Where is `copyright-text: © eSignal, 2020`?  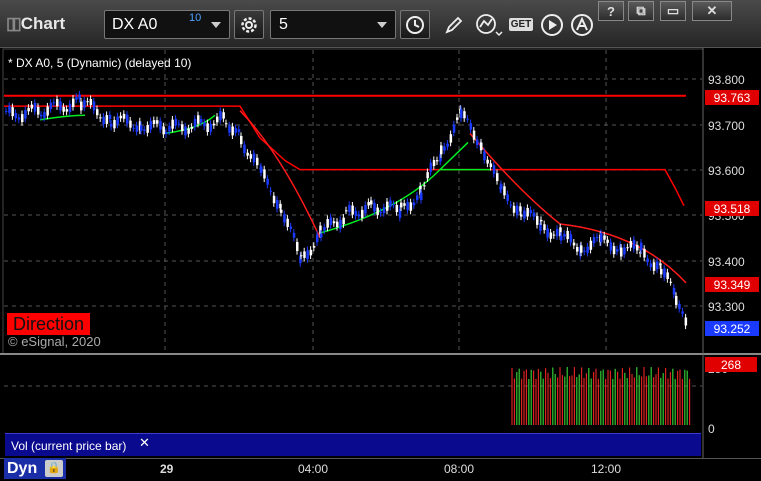
copyright-text: © eSignal, 2020 is located at coordinates (54, 341).